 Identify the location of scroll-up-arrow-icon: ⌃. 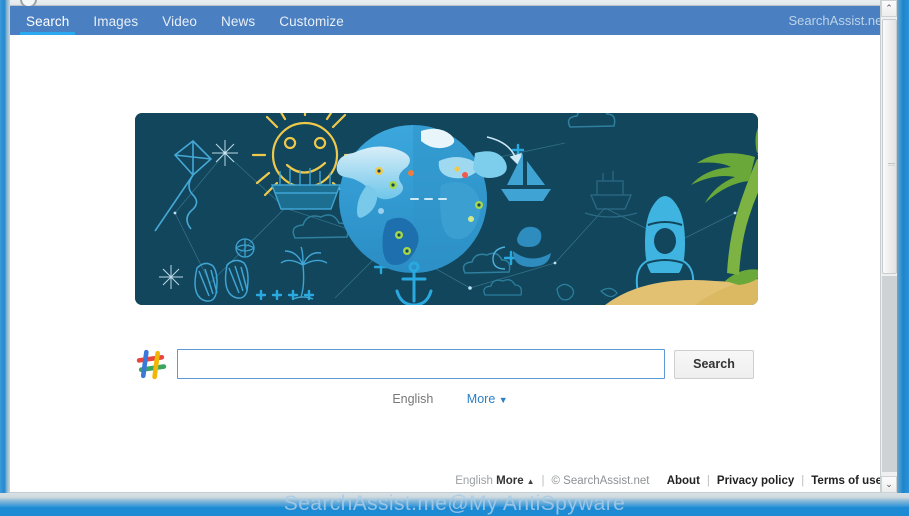
(889, 8).